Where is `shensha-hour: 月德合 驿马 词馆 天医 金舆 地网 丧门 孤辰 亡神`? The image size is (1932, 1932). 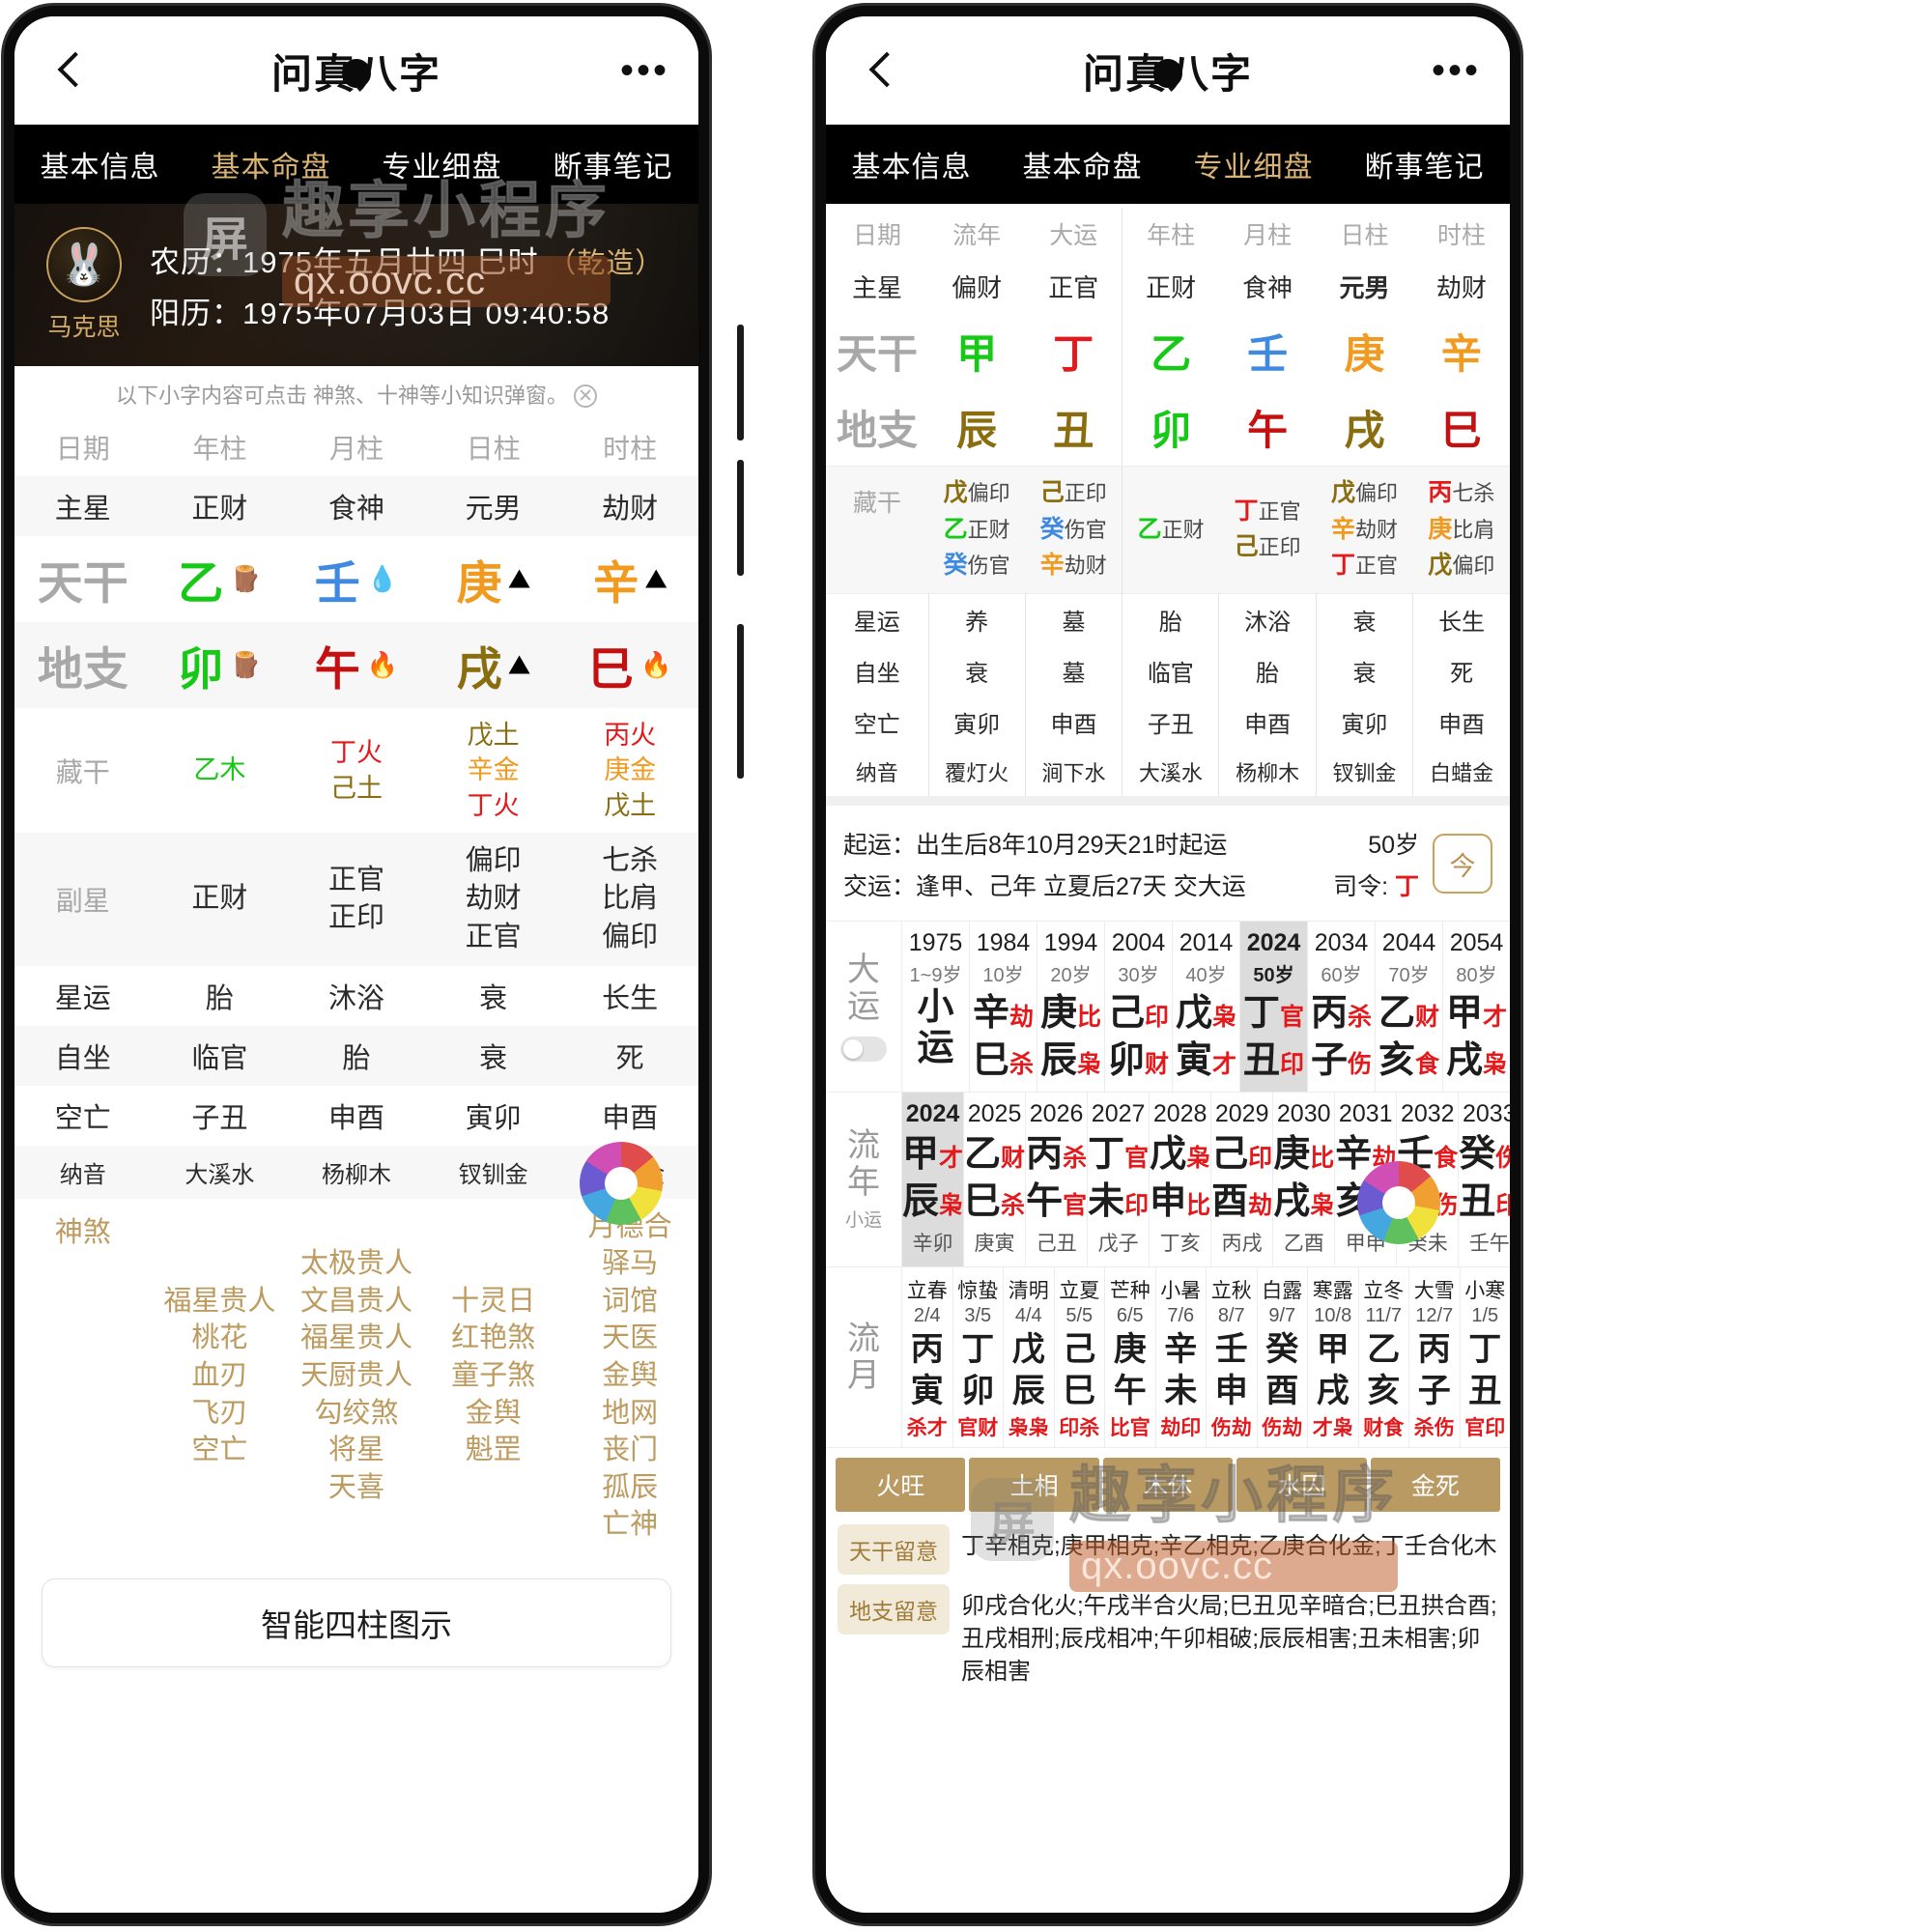 shensha-hour: 月德合 驿马 词馆 天医 金舆 地网 丧门 孤辰 亡神 is located at coordinates (629, 1376).